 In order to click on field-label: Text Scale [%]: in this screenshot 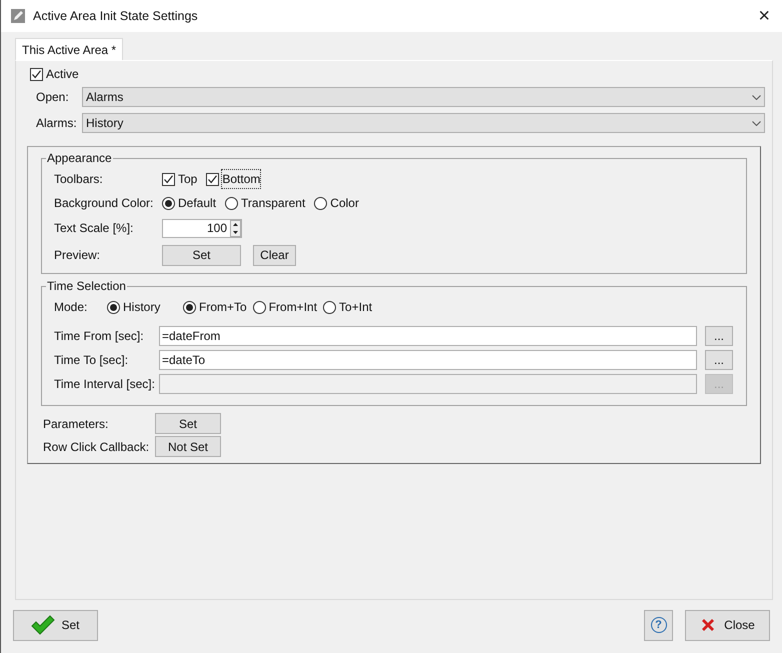, I will do `click(94, 228)`.